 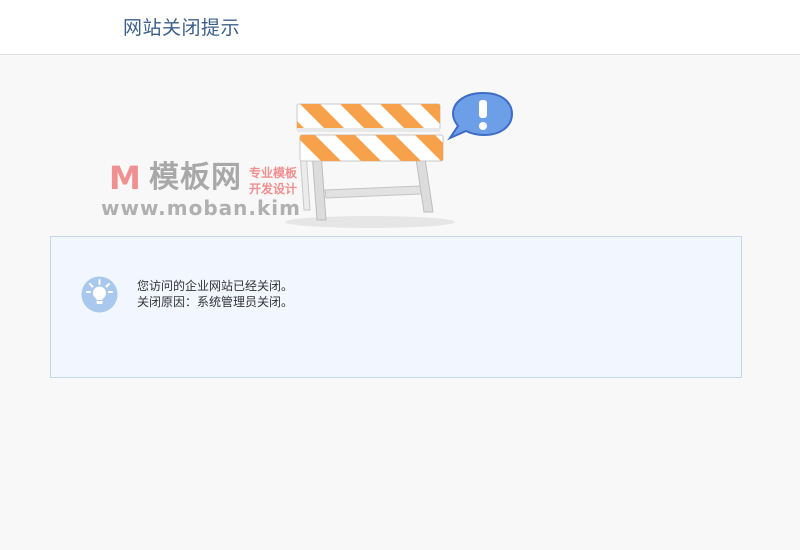 I want to click on watermark-site-name: 模板网, so click(x=195, y=177).